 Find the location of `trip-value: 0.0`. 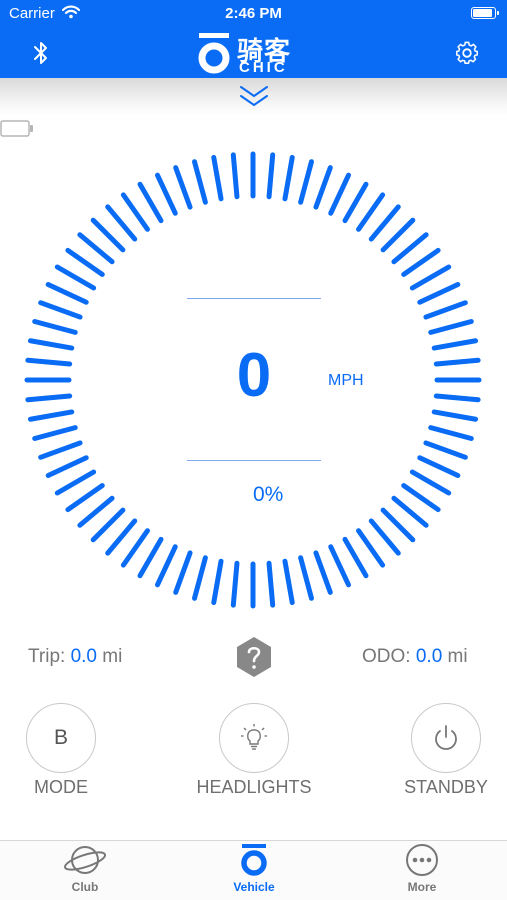

trip-value: 0.0 is located at coordinates (83, 656).